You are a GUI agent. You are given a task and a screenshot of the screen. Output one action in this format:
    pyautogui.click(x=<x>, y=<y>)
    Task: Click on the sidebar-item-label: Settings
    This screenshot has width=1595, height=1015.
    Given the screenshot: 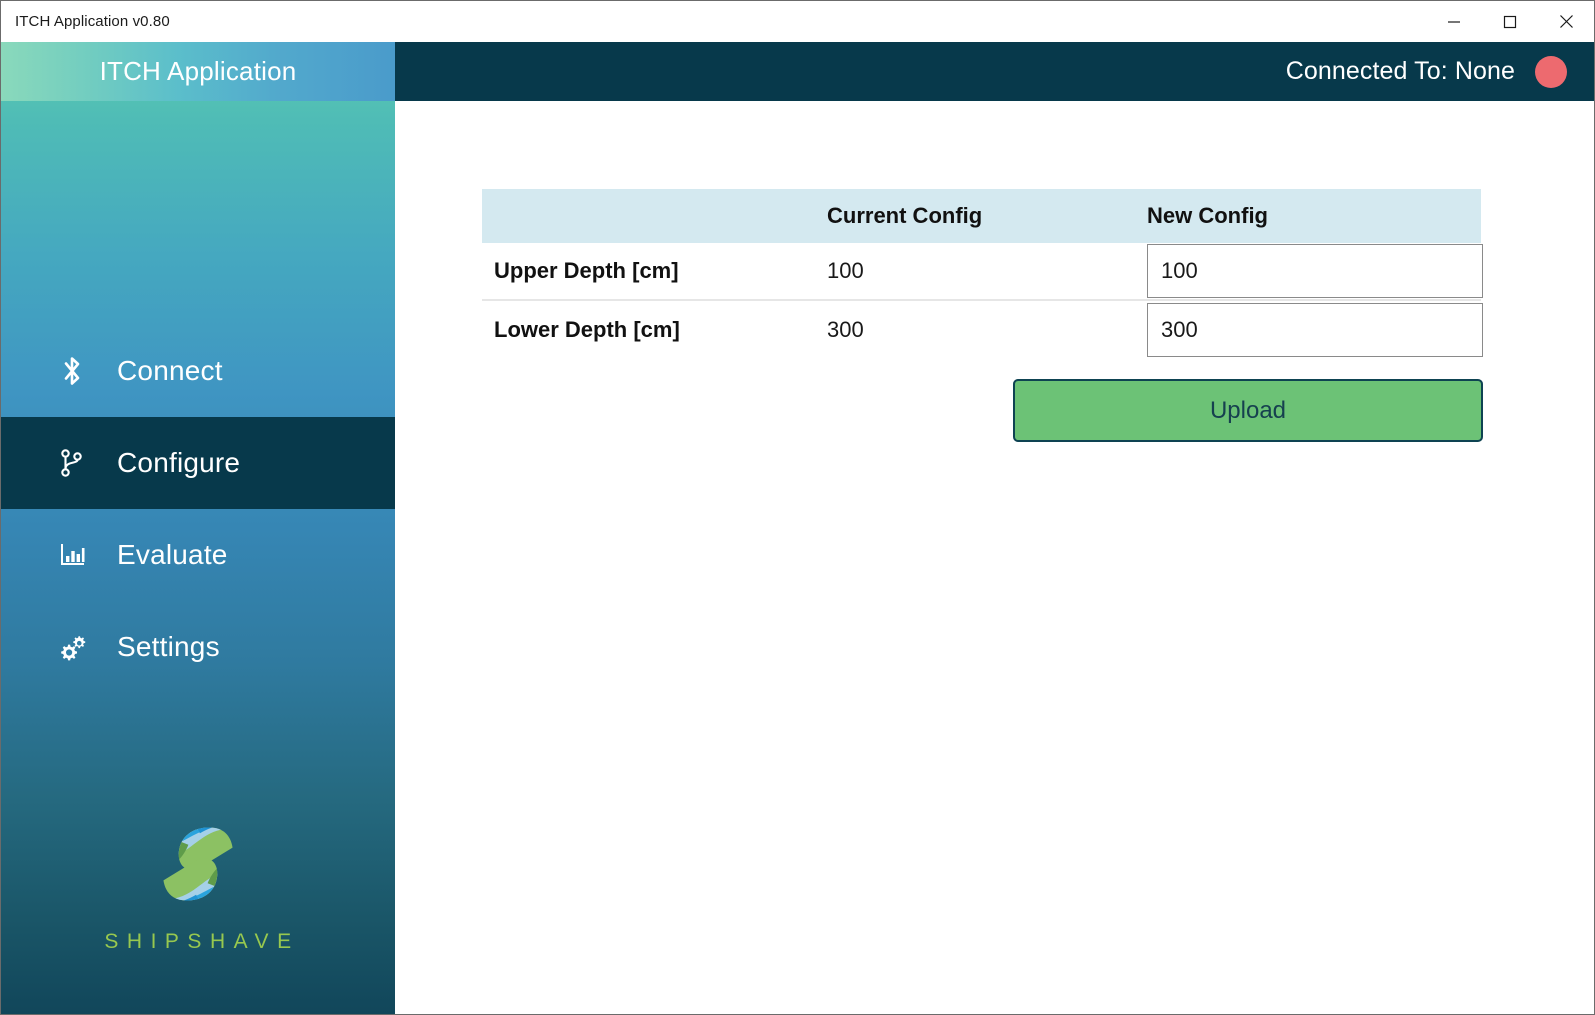 What is the action you would take?
    pyautogui.click(x=168, y=646)
    